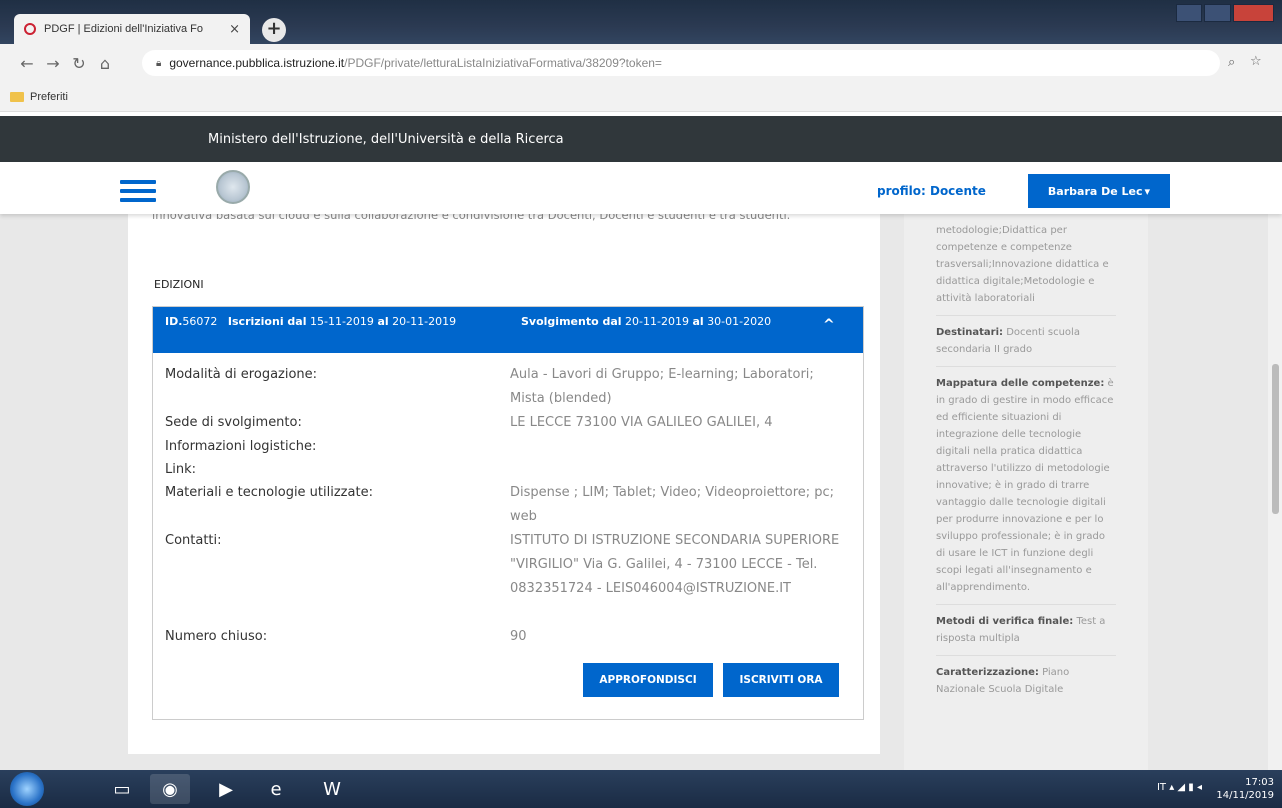 The width and height of the screenshot is (1282, 808). Describe the element at coordinates (17, 96) in the screenshot. I see `folder-icon` at that location.